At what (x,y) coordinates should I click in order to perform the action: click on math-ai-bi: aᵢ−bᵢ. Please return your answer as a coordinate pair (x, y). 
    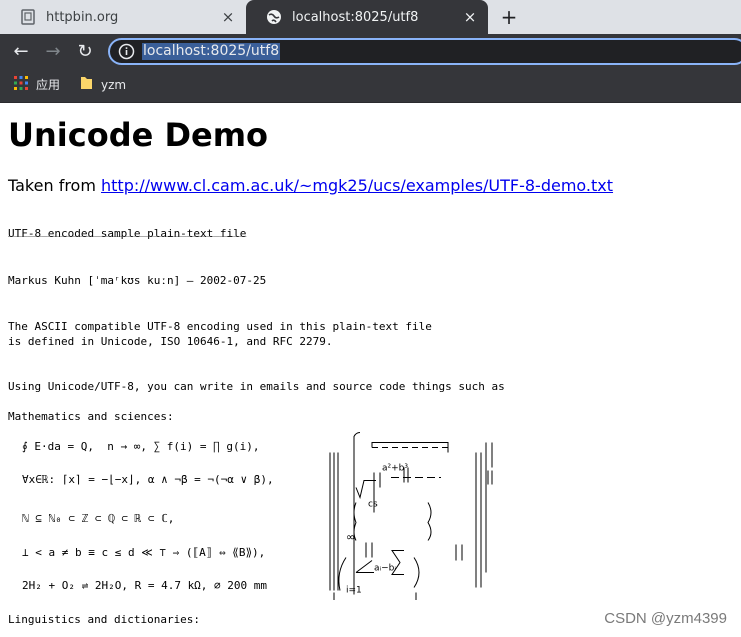
    Looking at the image, I should click on (385, 569).